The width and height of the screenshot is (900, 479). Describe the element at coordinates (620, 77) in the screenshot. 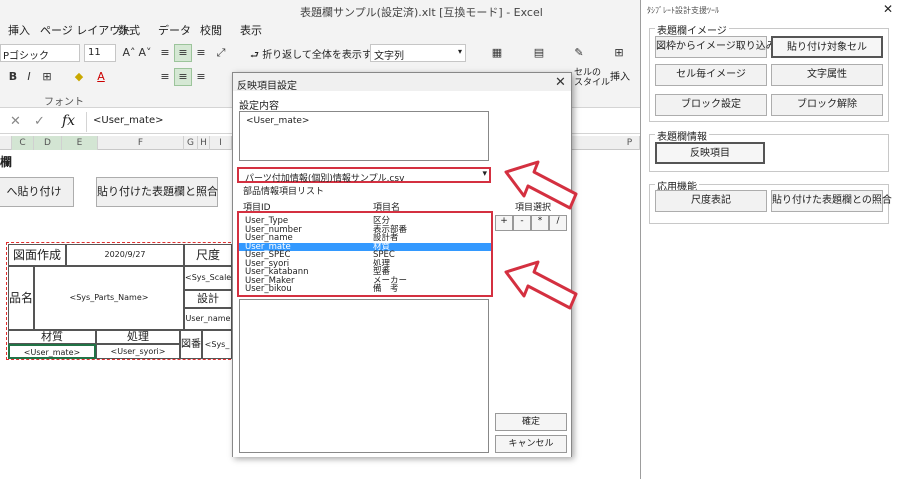

I see `insert-label: 挿入` at that location.